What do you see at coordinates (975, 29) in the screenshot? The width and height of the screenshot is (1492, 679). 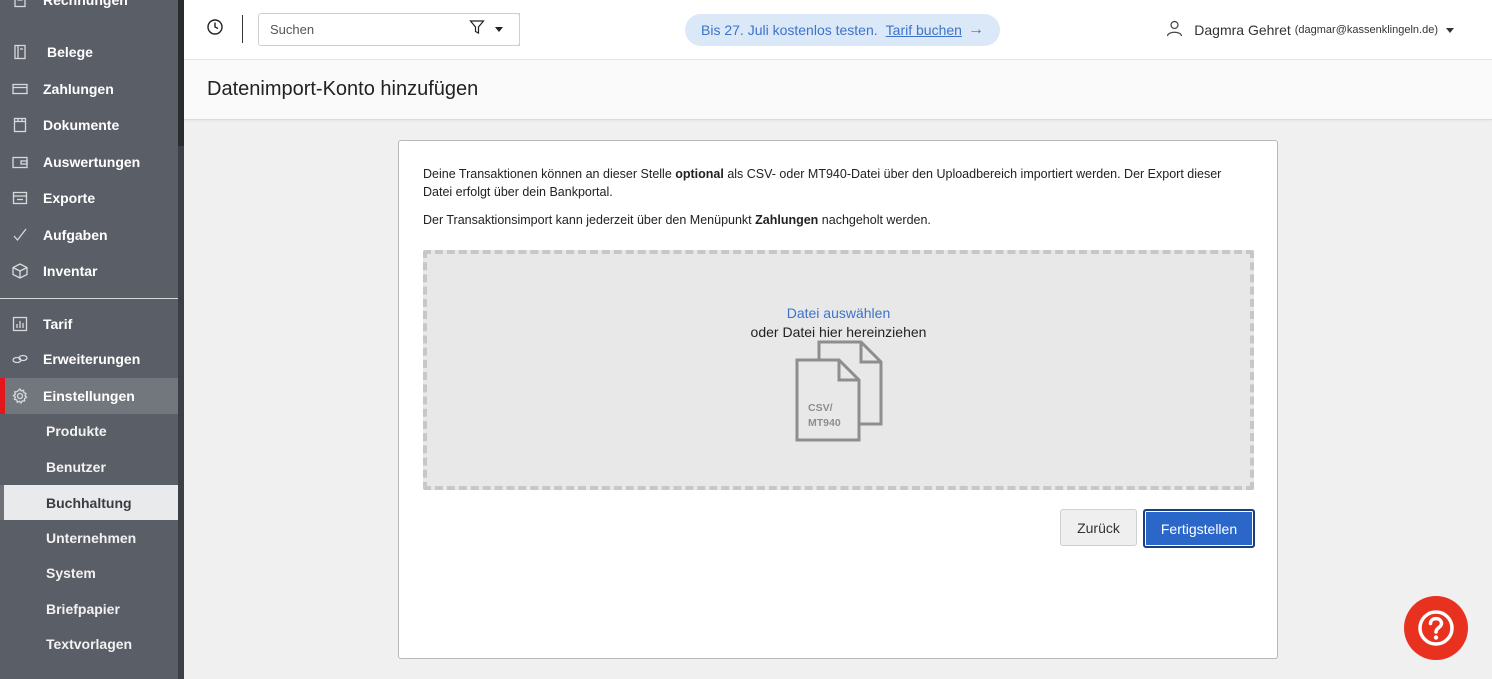 I see `arrow-right-icon: →` at bounding box center [975, 29].